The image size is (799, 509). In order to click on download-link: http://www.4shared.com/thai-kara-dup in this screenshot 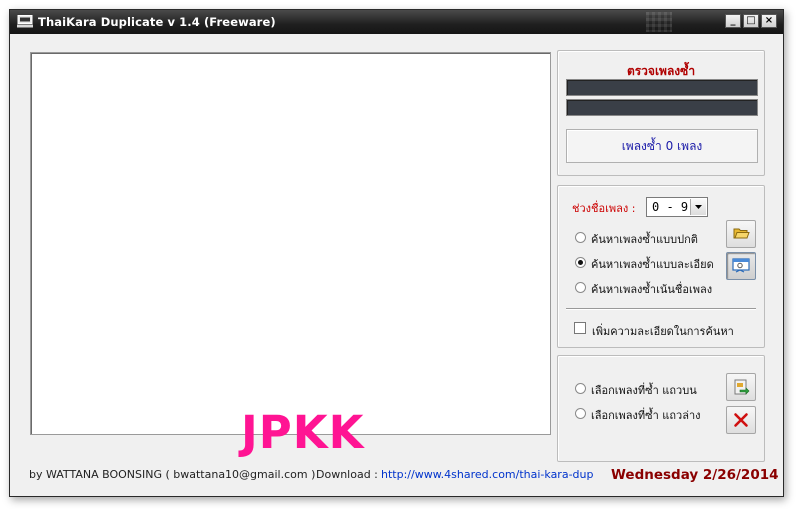, I will do `click(487, 474)`.